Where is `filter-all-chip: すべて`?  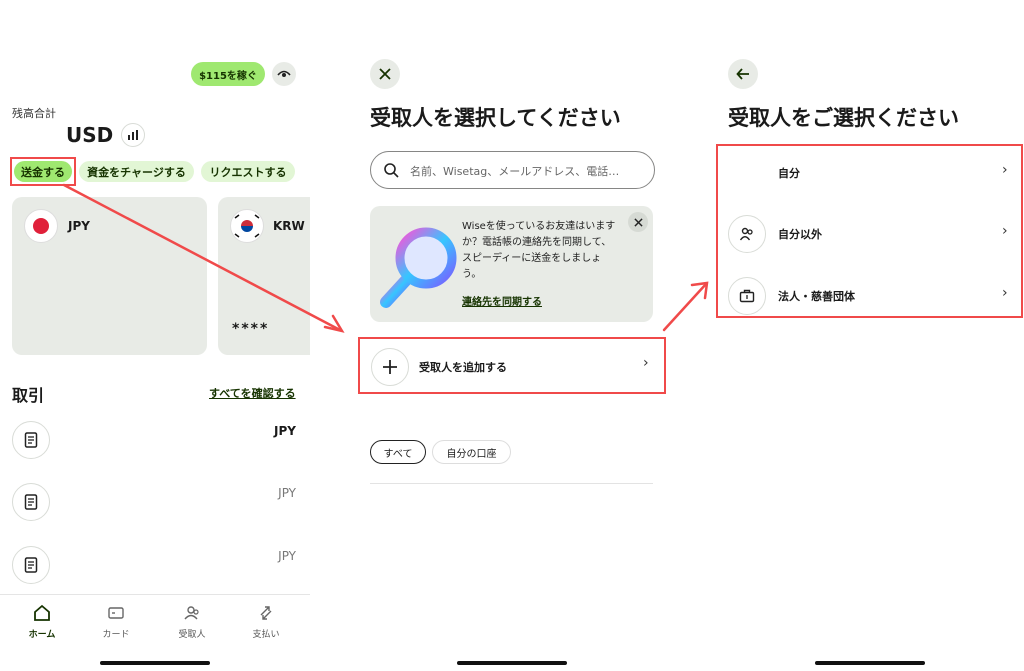
filter-all-chip: すべて is located at coordinates (398, 452).